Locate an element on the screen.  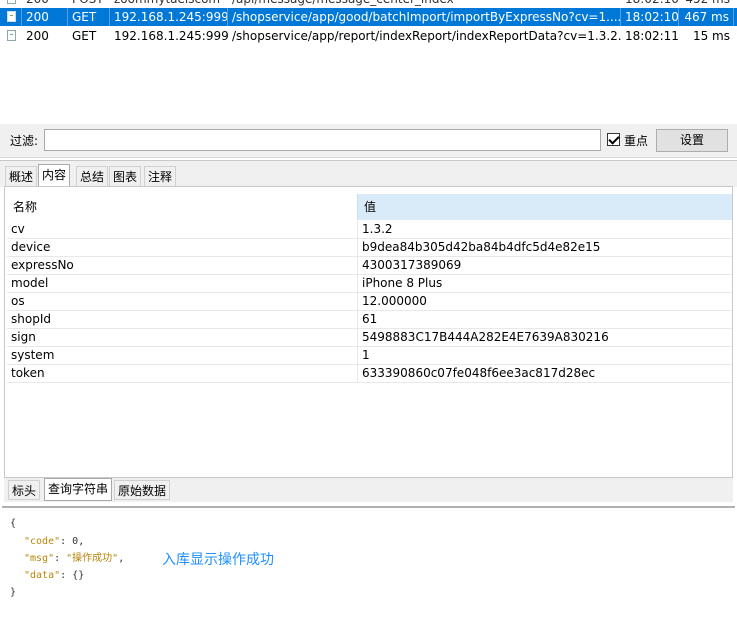
tab-upper-2: 总结 is located at coordinates (92, 176).